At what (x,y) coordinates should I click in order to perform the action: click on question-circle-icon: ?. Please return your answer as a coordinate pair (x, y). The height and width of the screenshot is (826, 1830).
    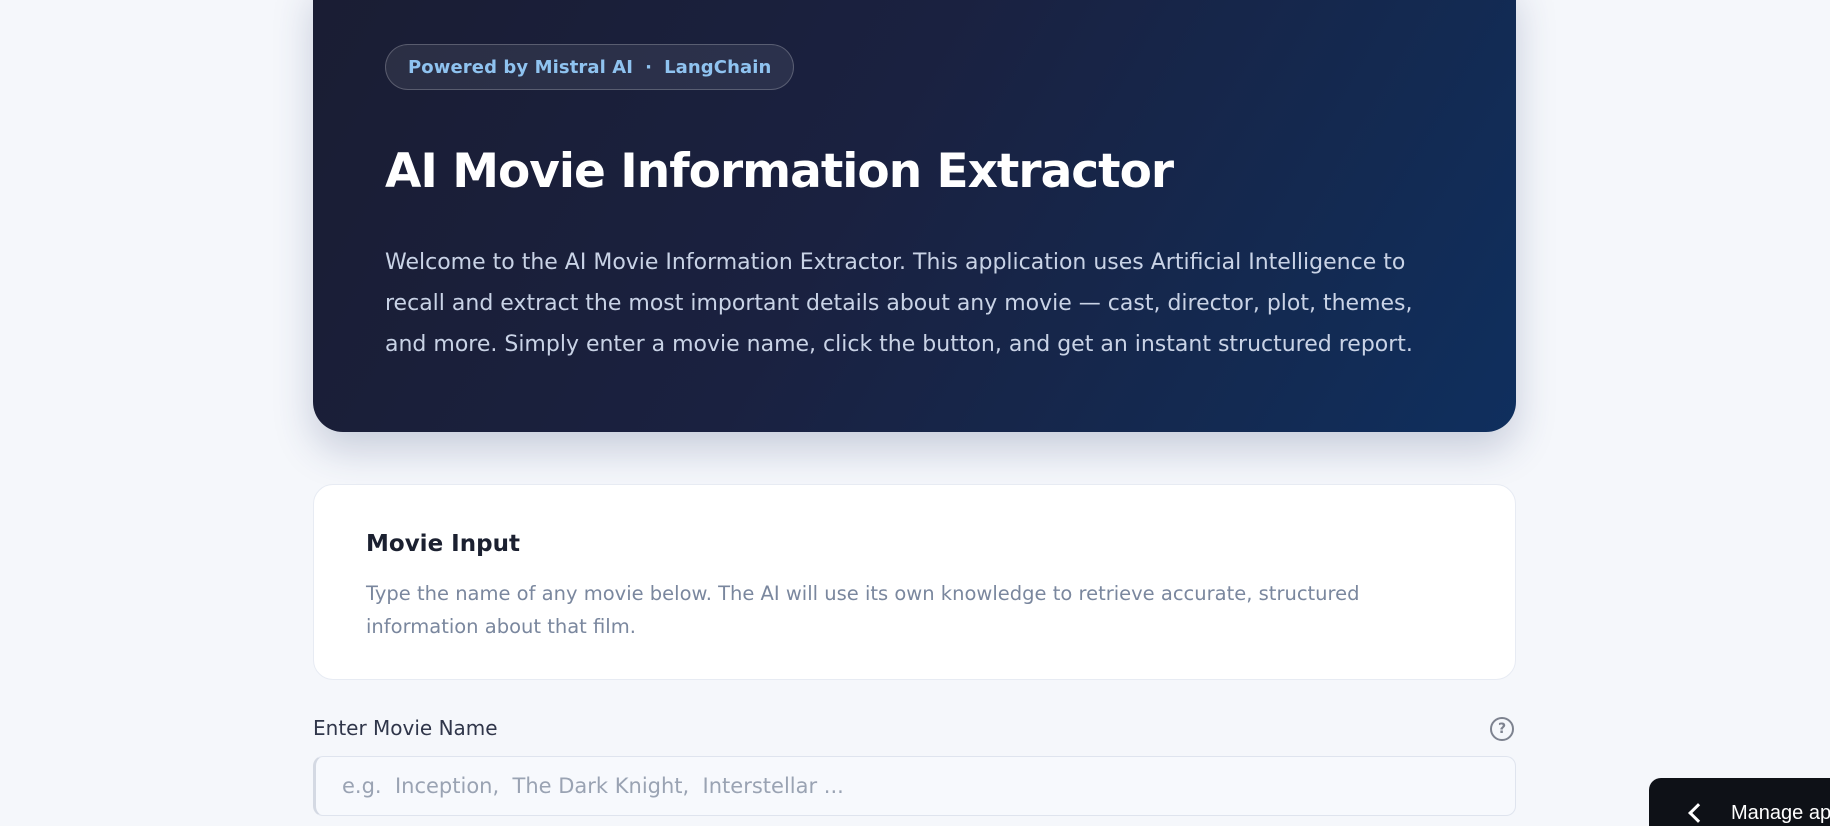
    Looking at the image, I should click on (1502, 729).